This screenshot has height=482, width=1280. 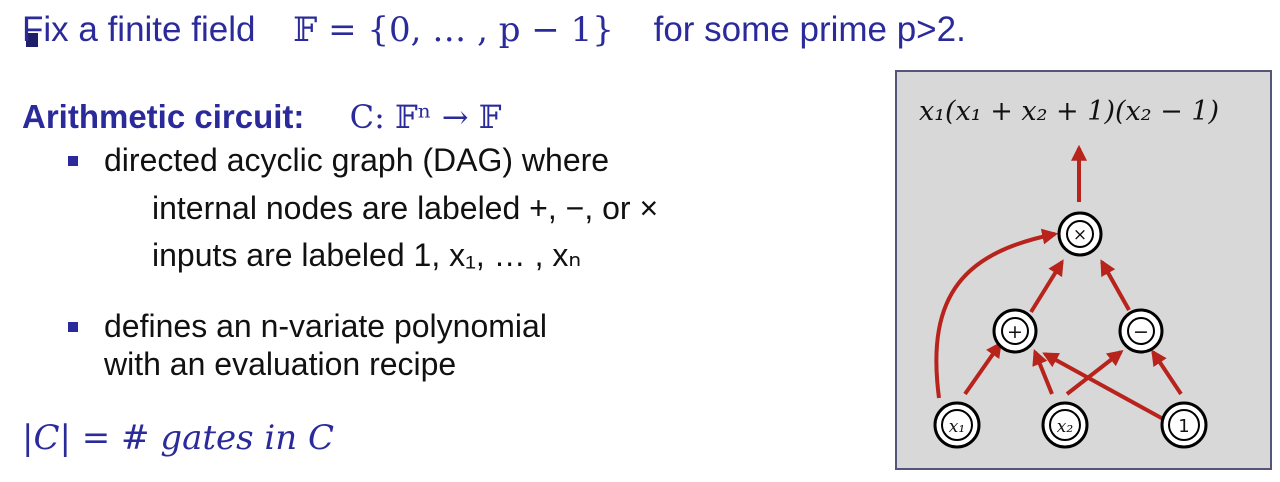 What do you see at coordinates (957, 427) in the screenshot?
I see `node-x1-label: x₁` at bounding box center [957, 427].